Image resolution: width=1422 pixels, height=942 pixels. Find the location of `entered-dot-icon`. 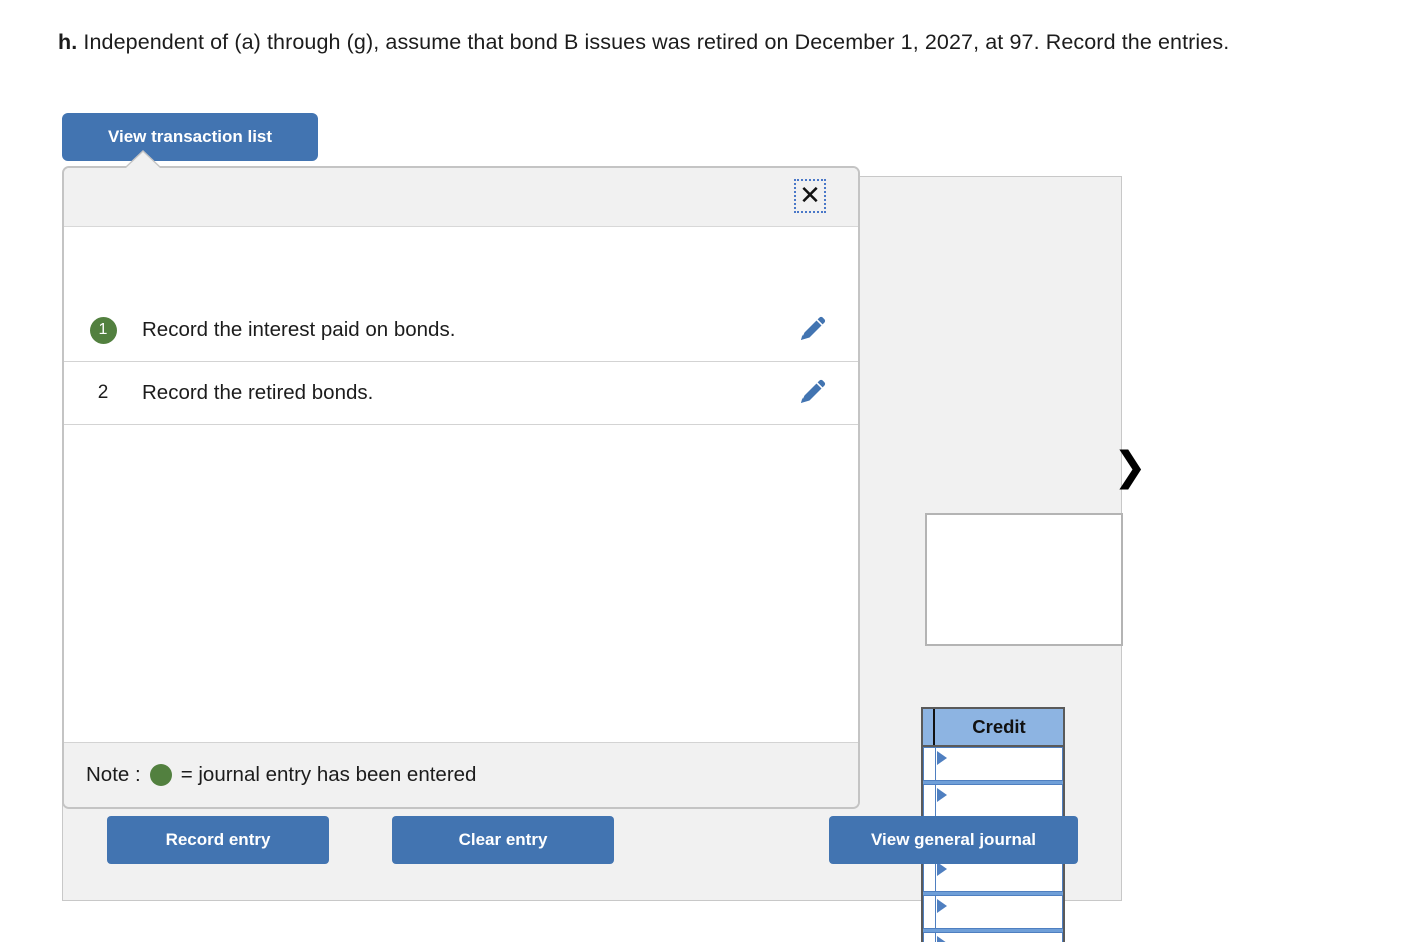

entered-dot-icon is located at coordinates (160, 775).